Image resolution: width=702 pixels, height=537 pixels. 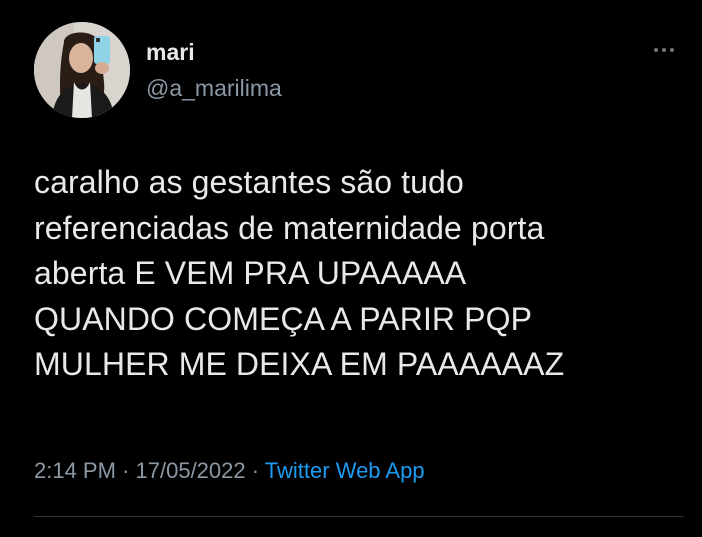 What do you see at coordinates (359, 516) in the screenshot?
I see `divider` at bounding box center [359, 516].